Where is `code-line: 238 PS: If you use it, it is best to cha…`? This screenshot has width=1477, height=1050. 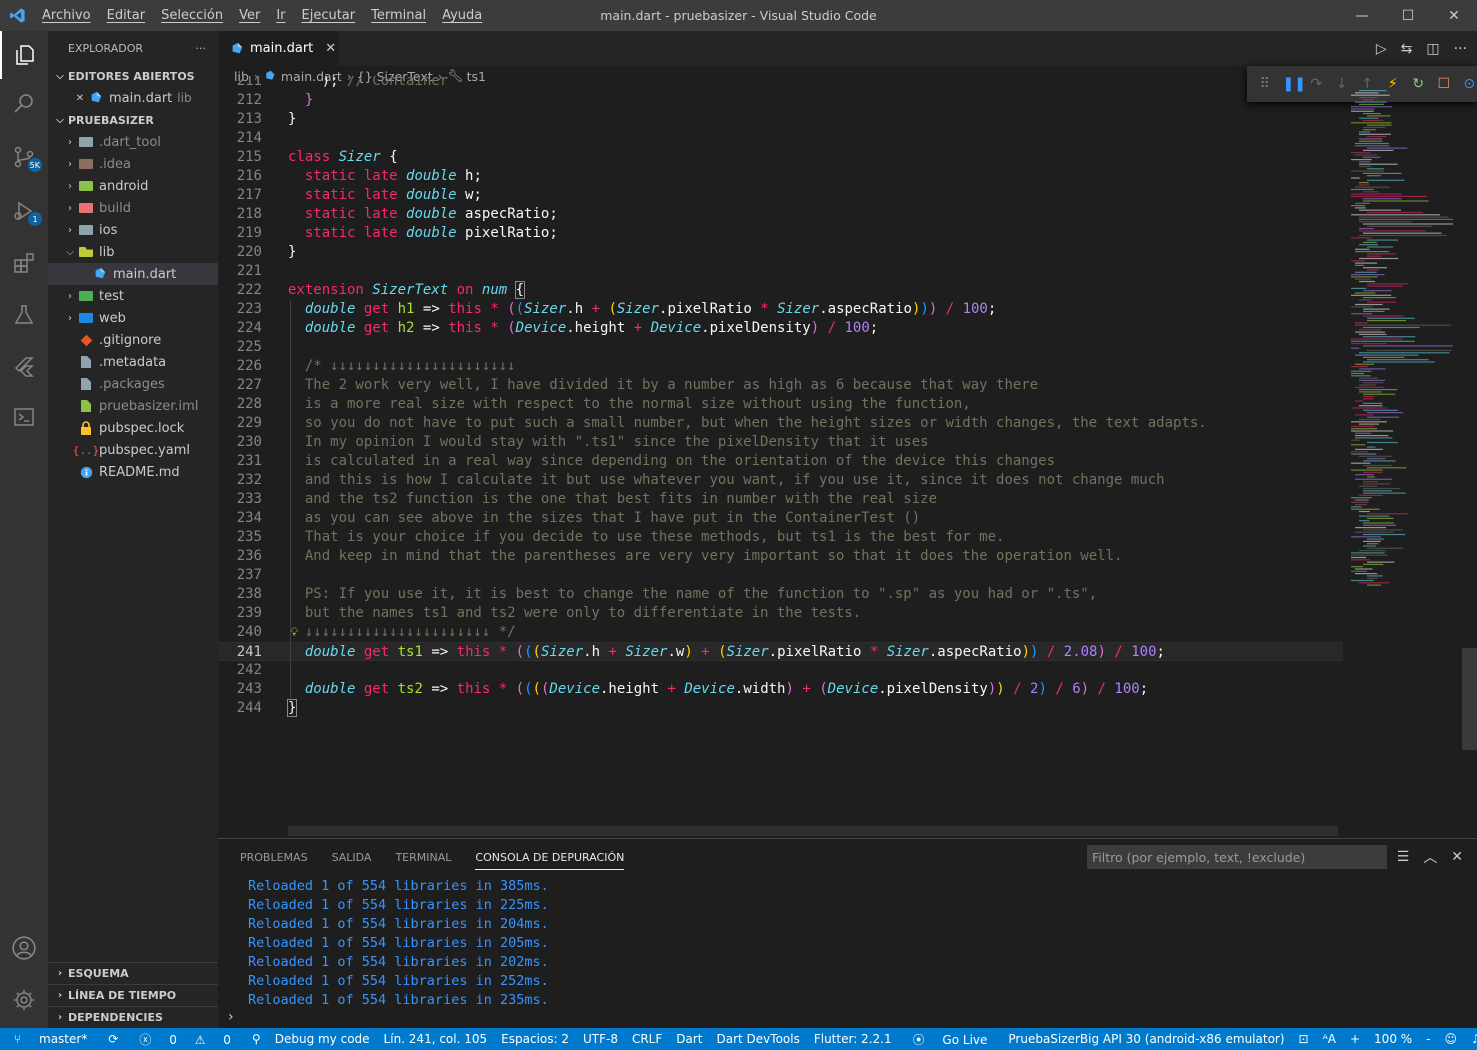 code-line: 238 PS: If you use it, it is best to cha… is located at coordinates (780, 594).